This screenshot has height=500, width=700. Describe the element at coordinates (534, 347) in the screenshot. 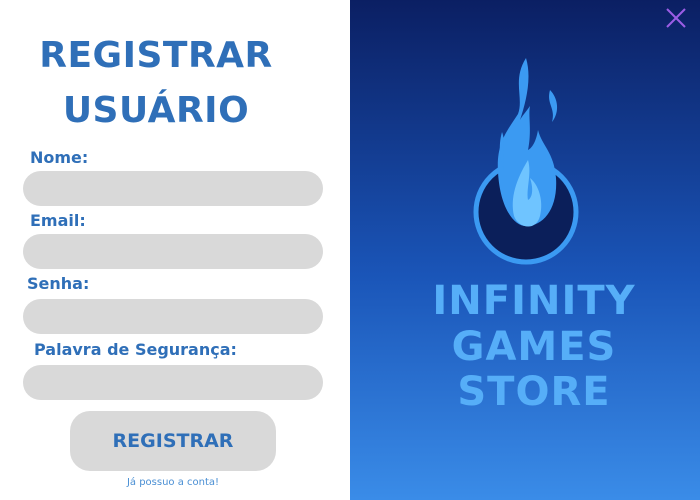

I see `brand-line2: GAMES` at that location.